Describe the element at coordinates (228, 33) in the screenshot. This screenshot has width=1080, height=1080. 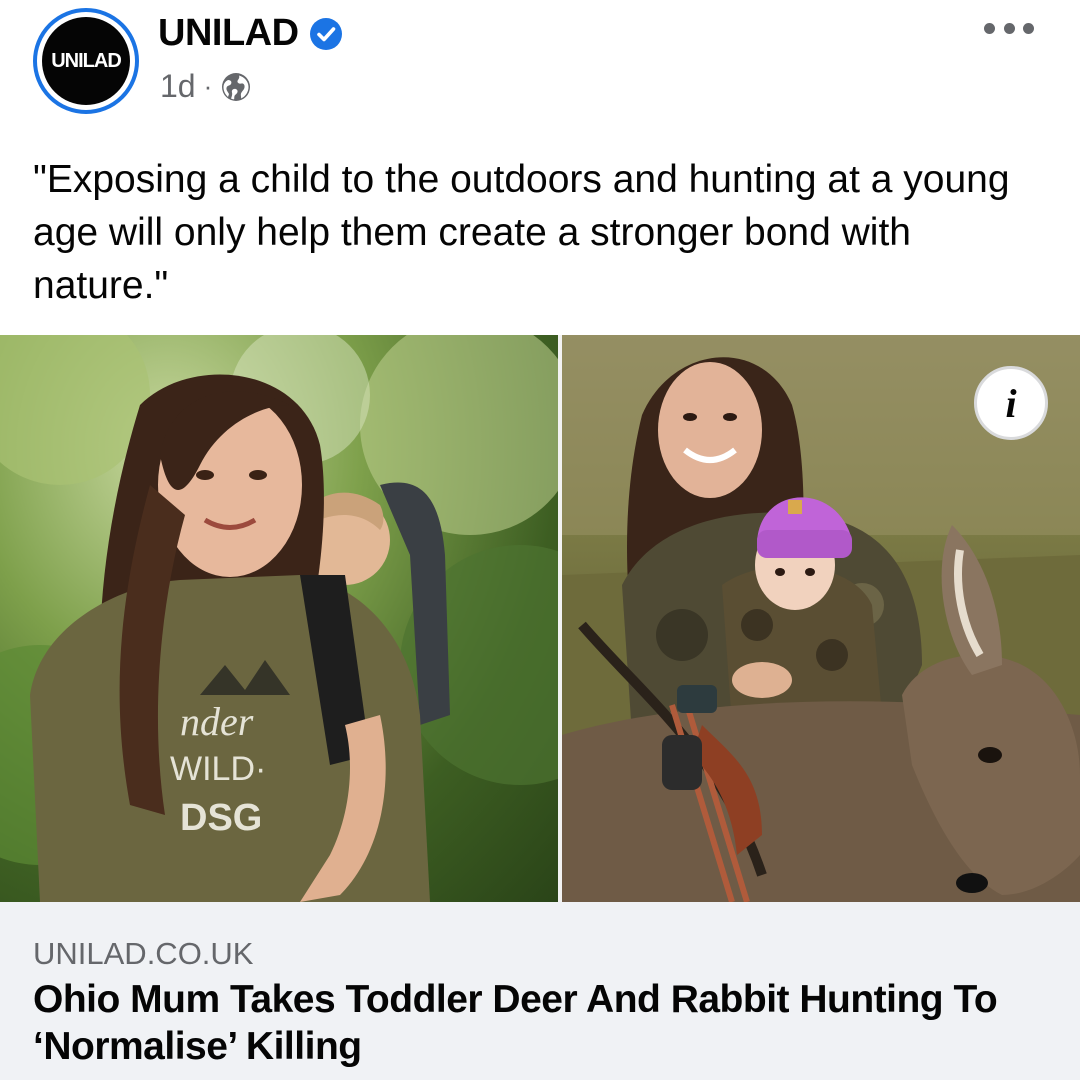
I see `page-name: UNILAD` at that location.